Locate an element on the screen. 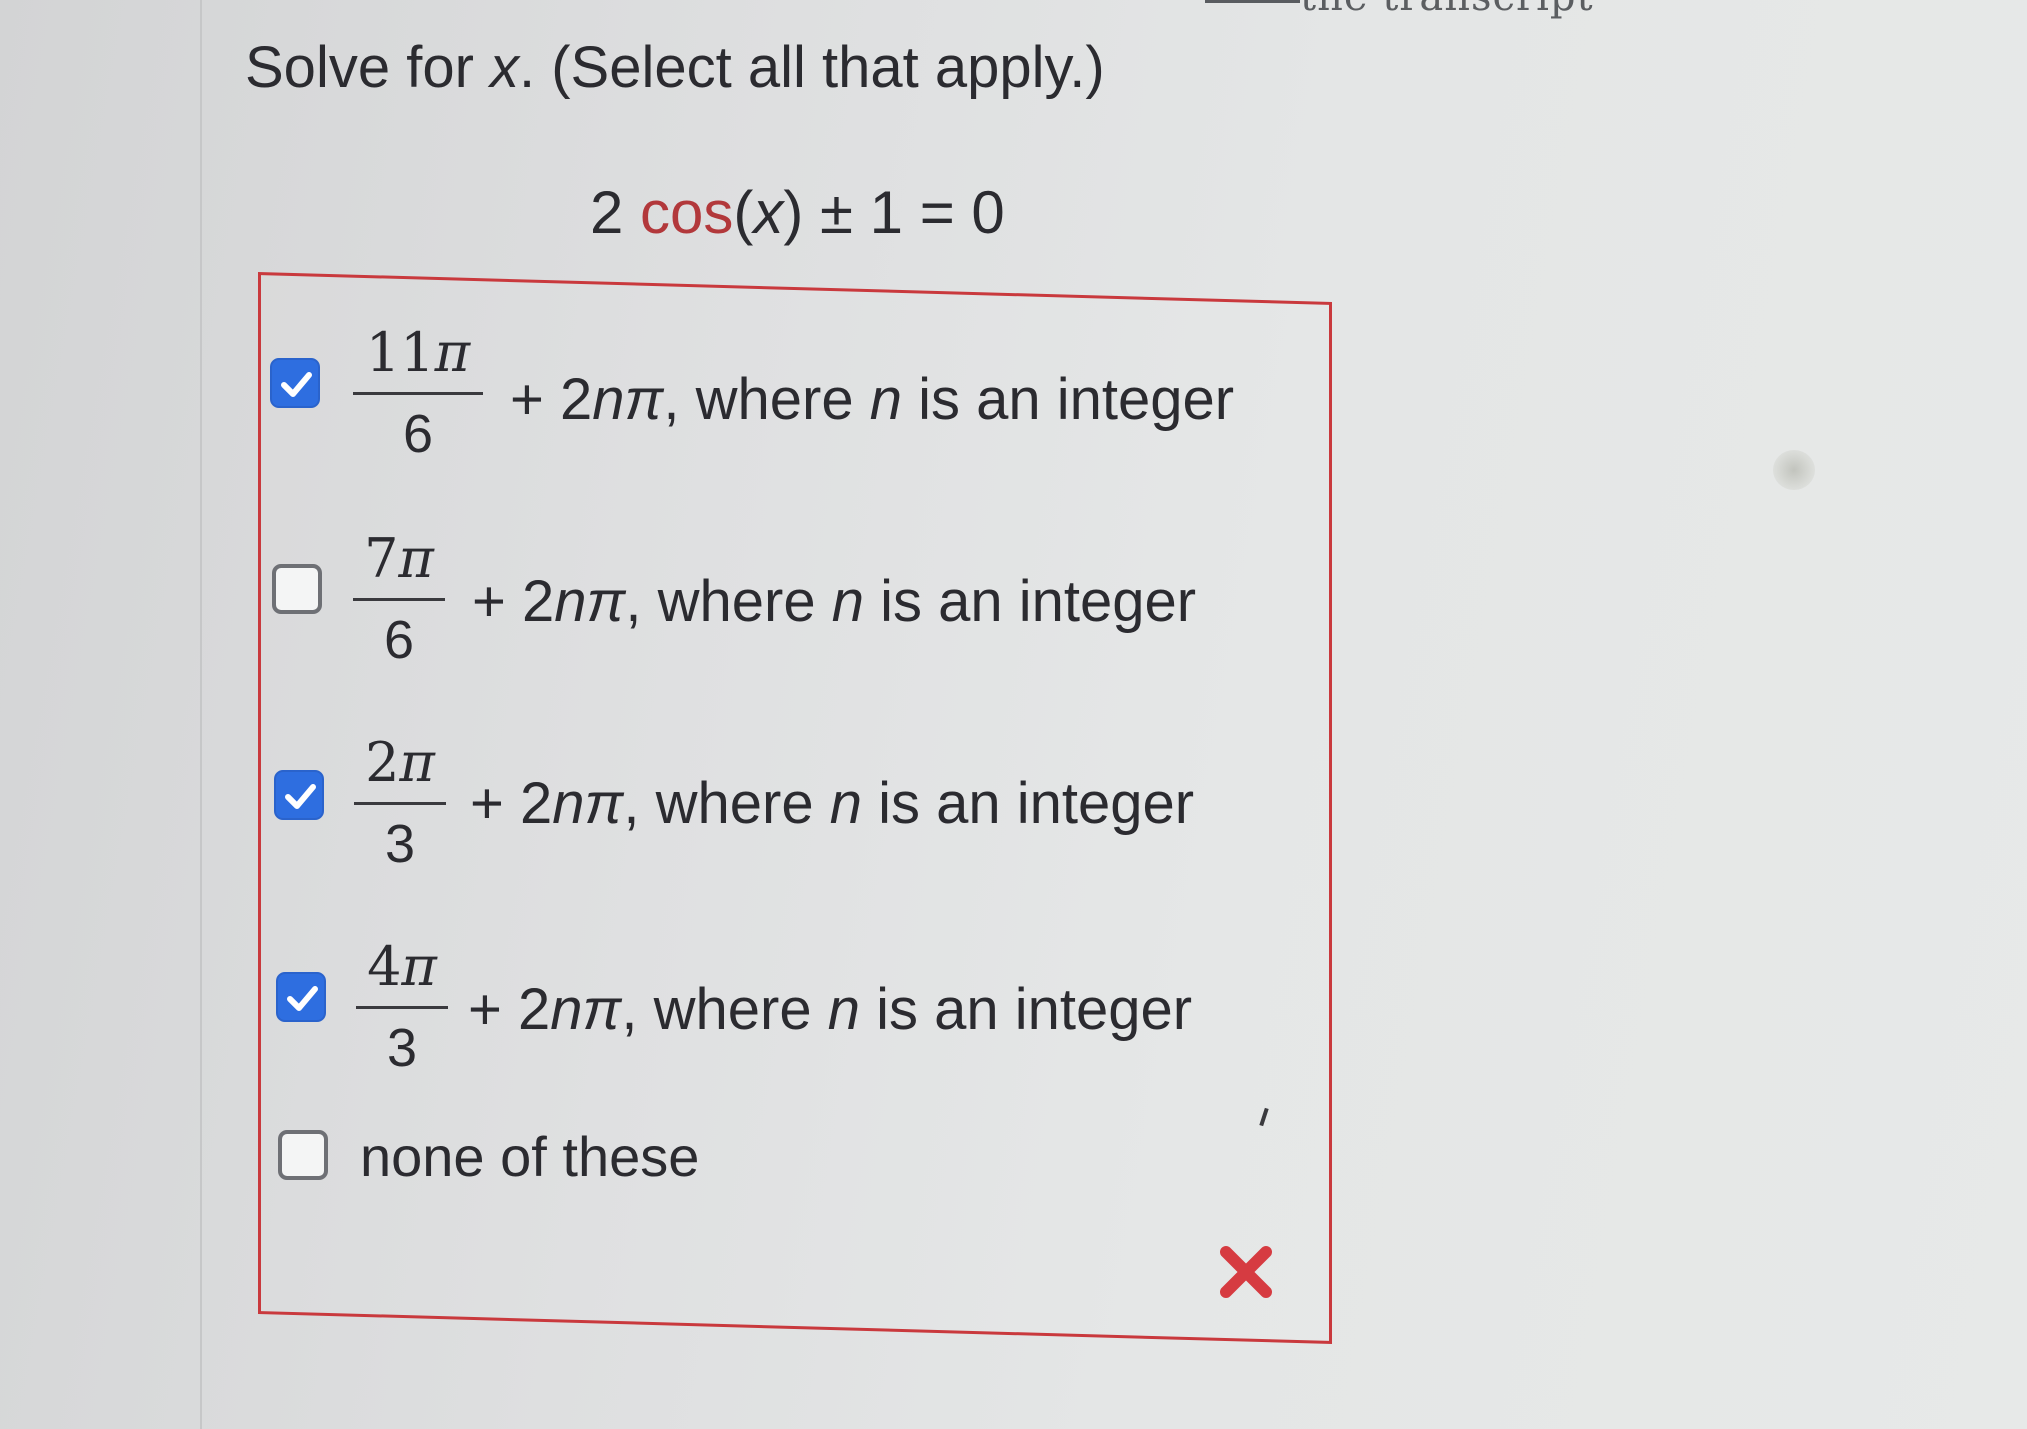  option-1-checkbox is located at coordinates (295, 383).